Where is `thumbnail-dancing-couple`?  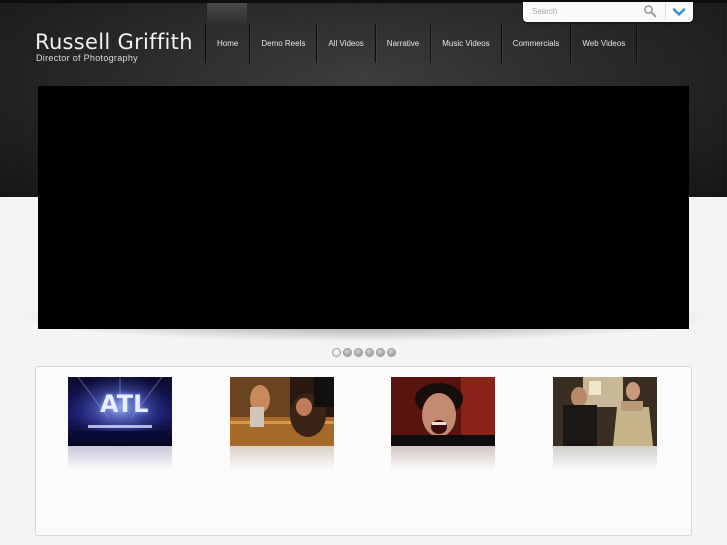
thumbnail-dancing-couple is located at coordinates (605, 411).